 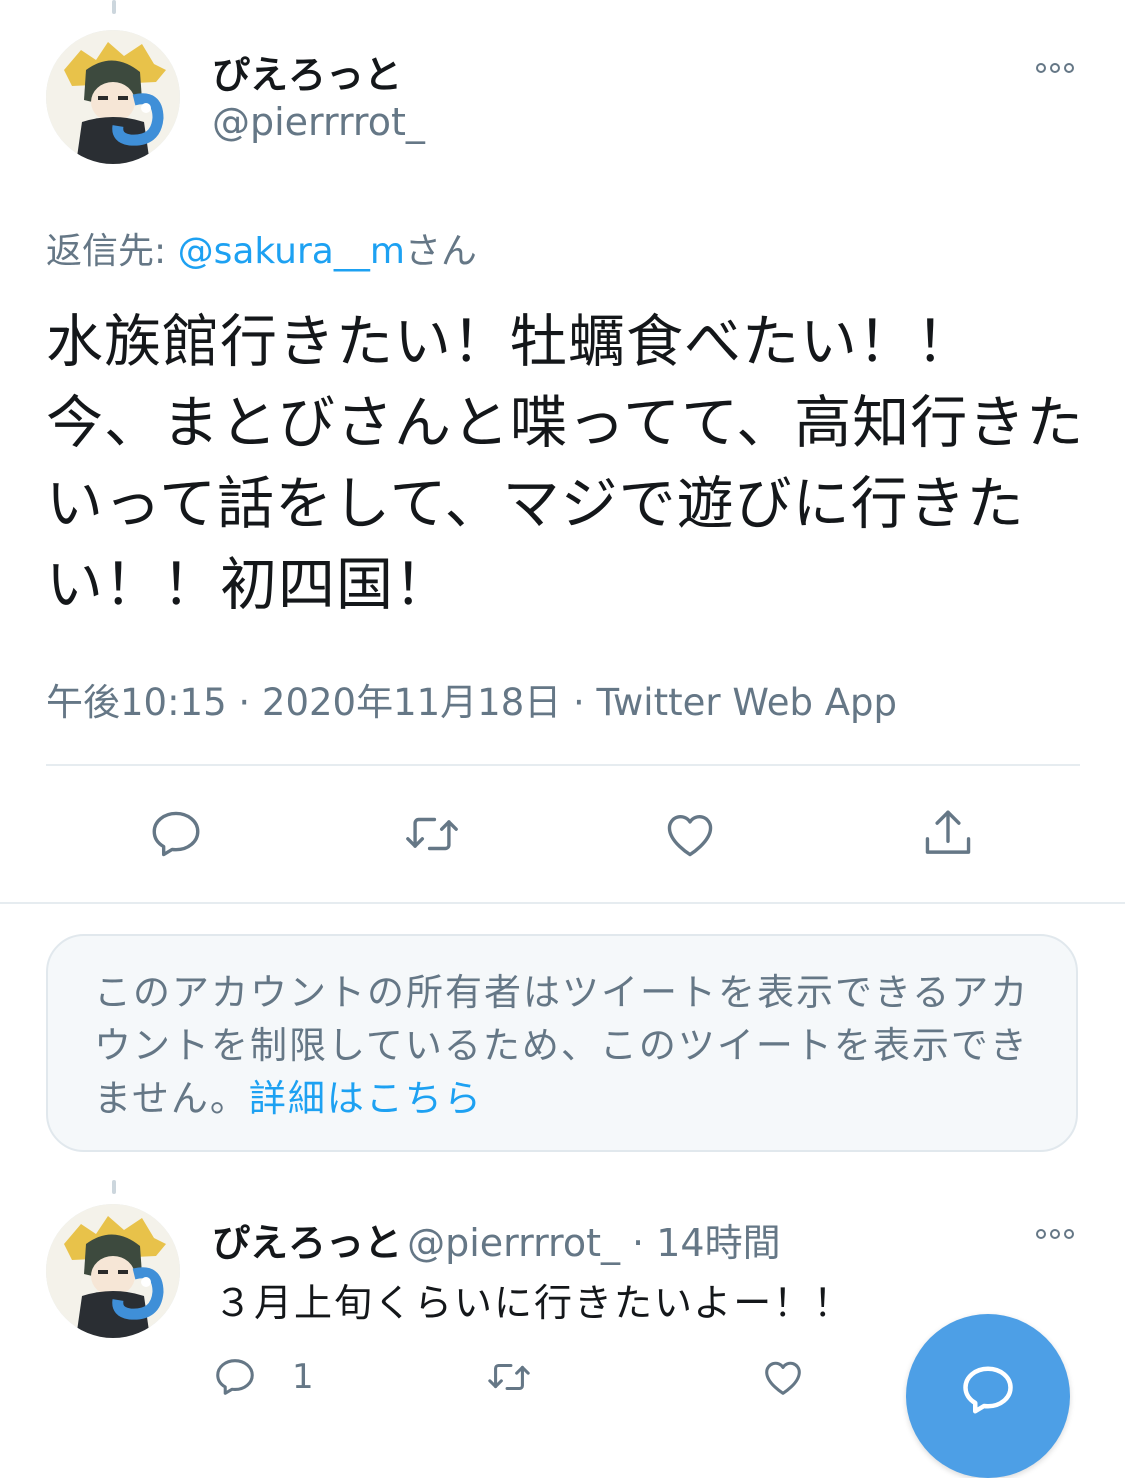 I want to click on reply-header: ぴえろっと @pierrrrot_ · 14時間, so click(x=496, y=1239).